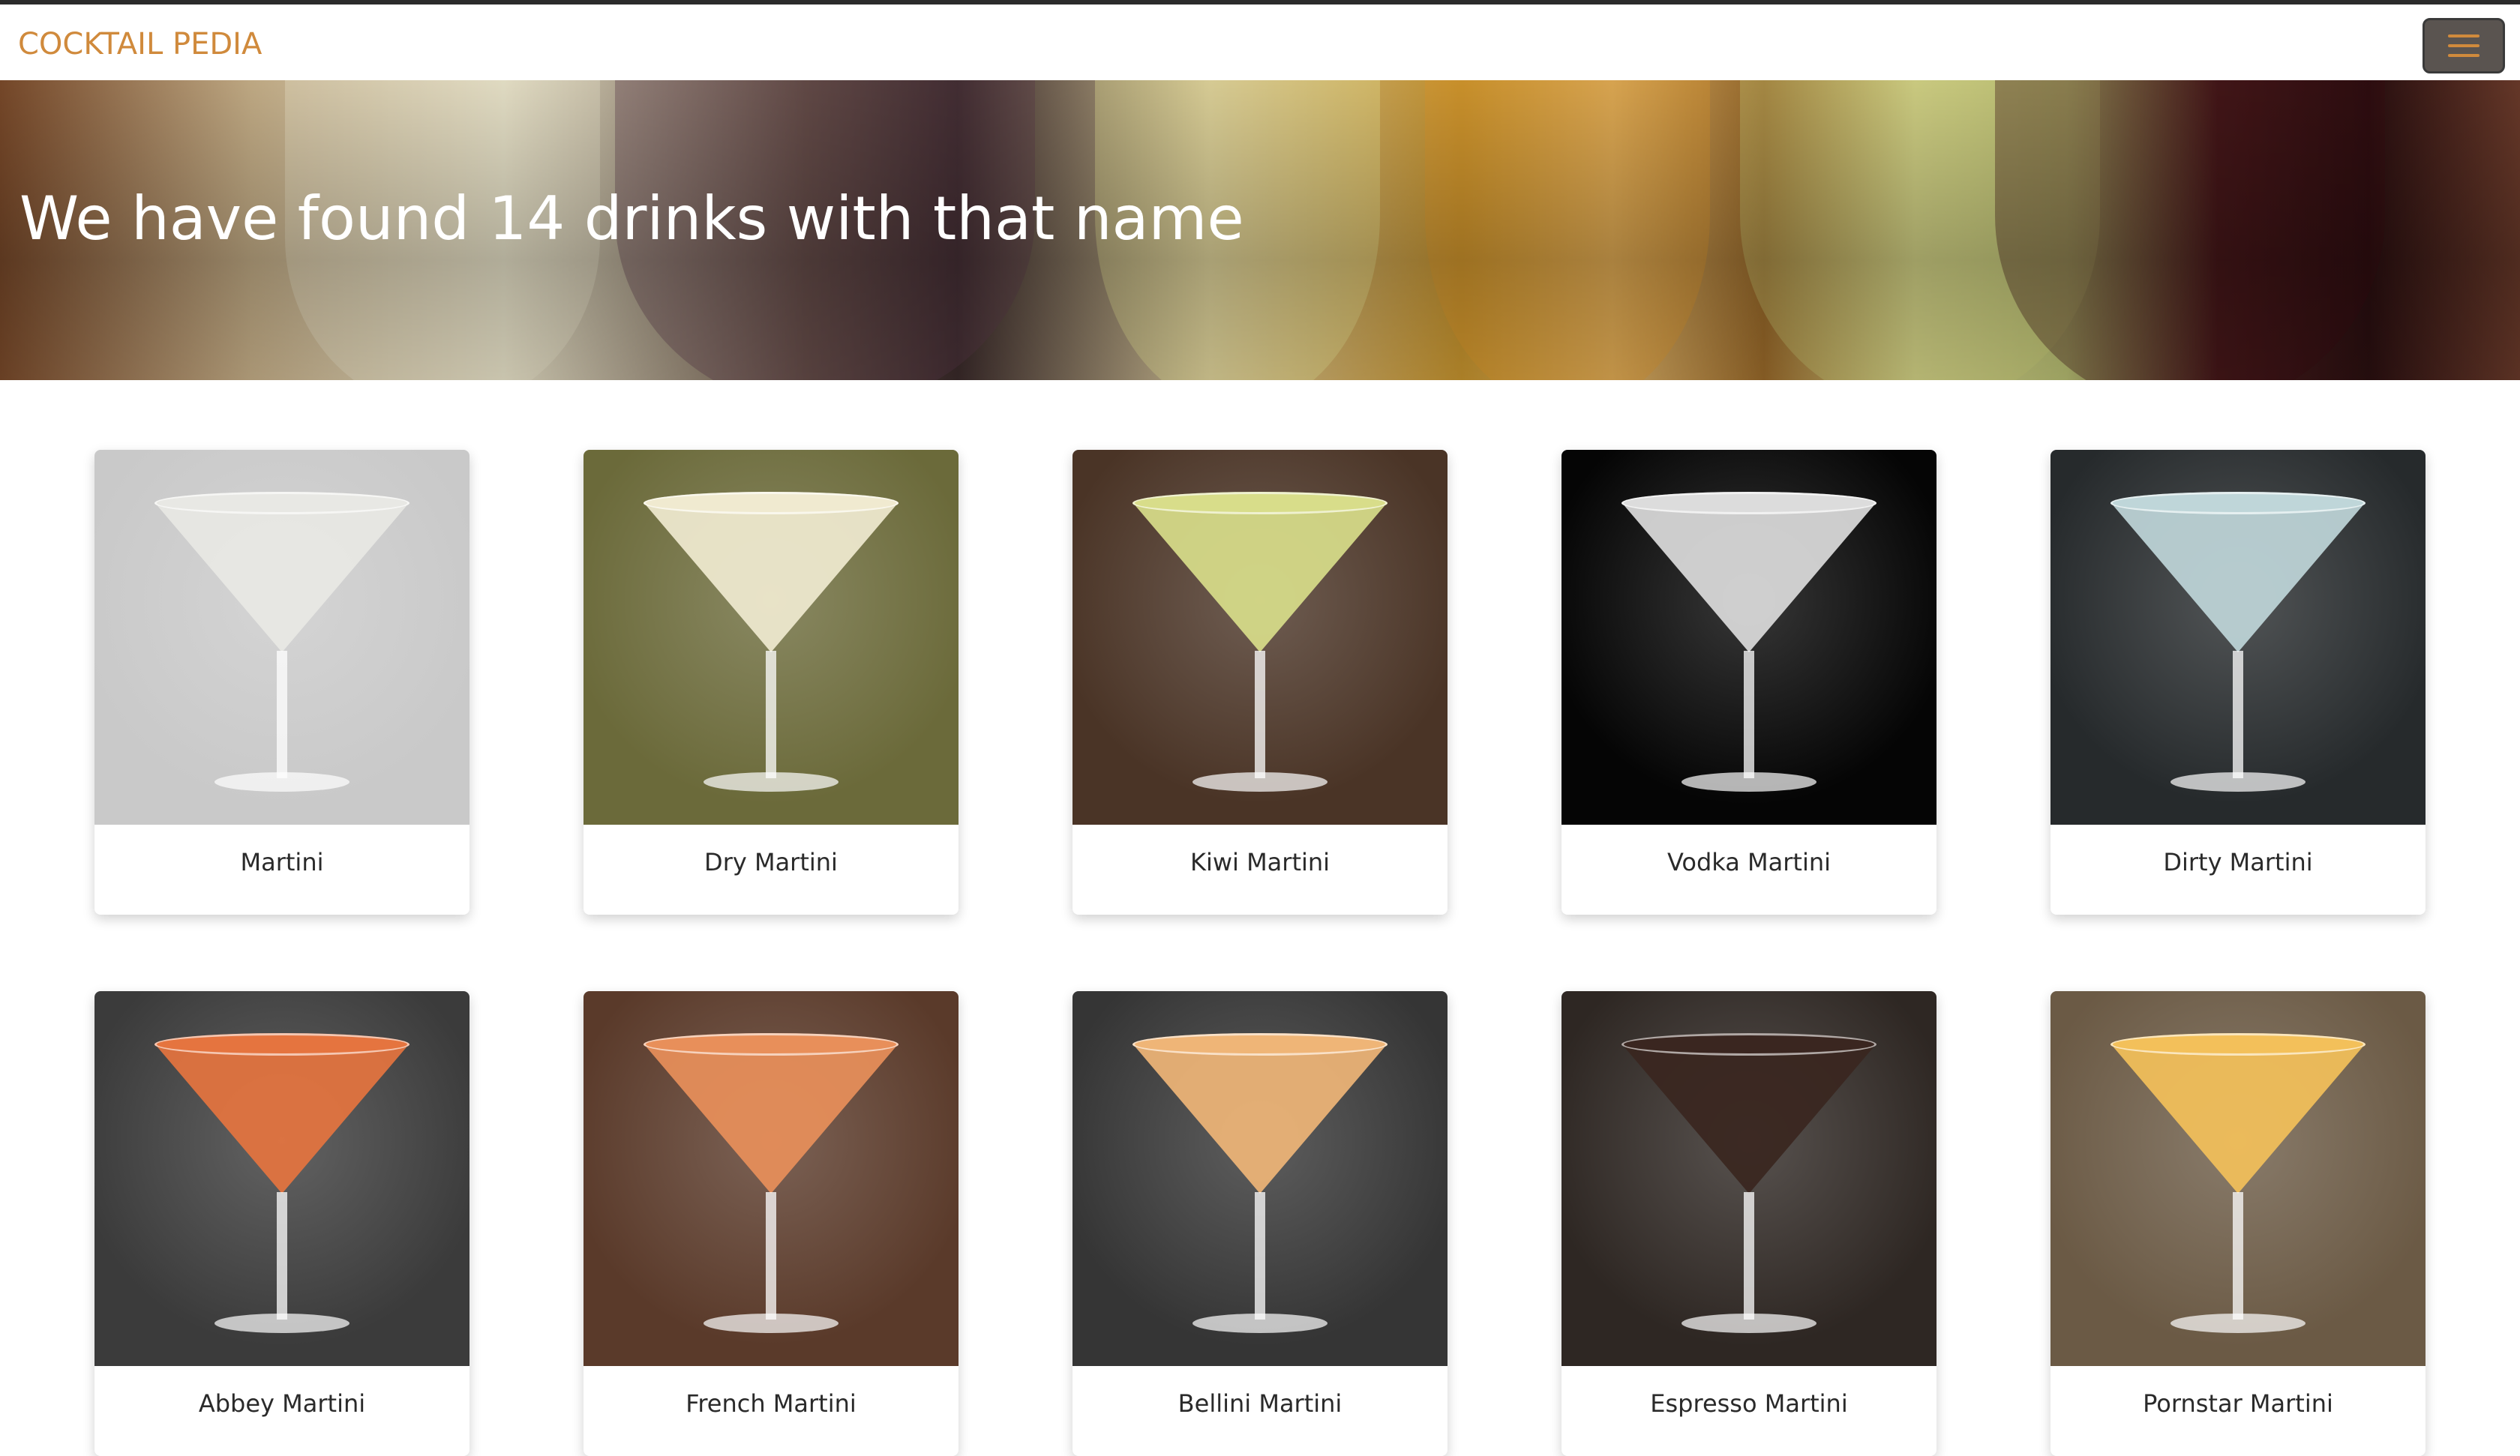  What do you see at coordinates (282, 1403) in the screenshot?
I see `drink-name: Abbey Martini` at bounding box center [282, 1403].